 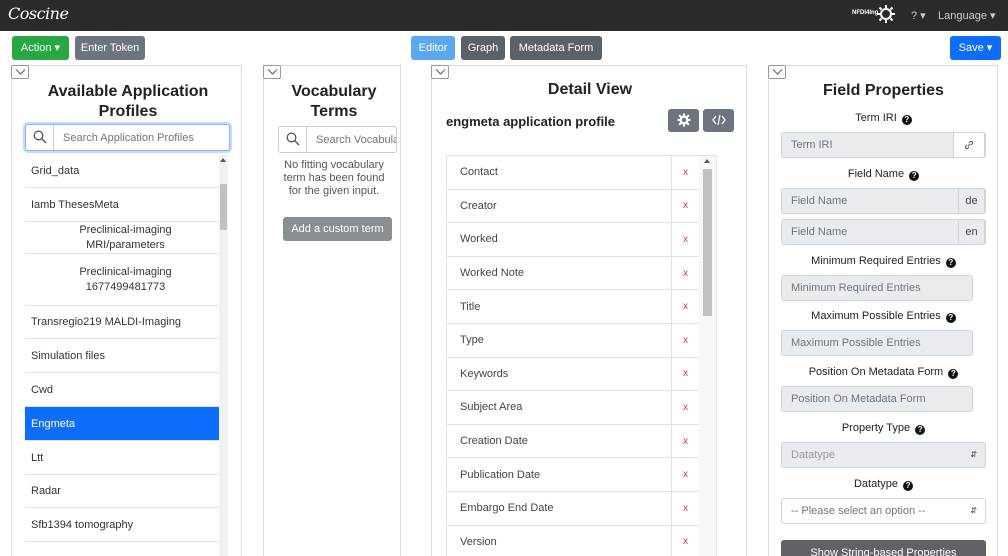 I want to click on list-item: Sfb1394 tomography, so click(x=125, y=525).